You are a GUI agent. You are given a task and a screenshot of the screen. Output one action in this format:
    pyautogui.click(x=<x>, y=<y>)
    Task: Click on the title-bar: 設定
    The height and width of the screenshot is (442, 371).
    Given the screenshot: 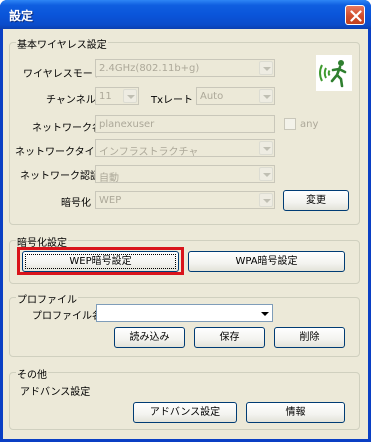 What is the action you would take?
    pyautogui.click(x=185, y=14)
    